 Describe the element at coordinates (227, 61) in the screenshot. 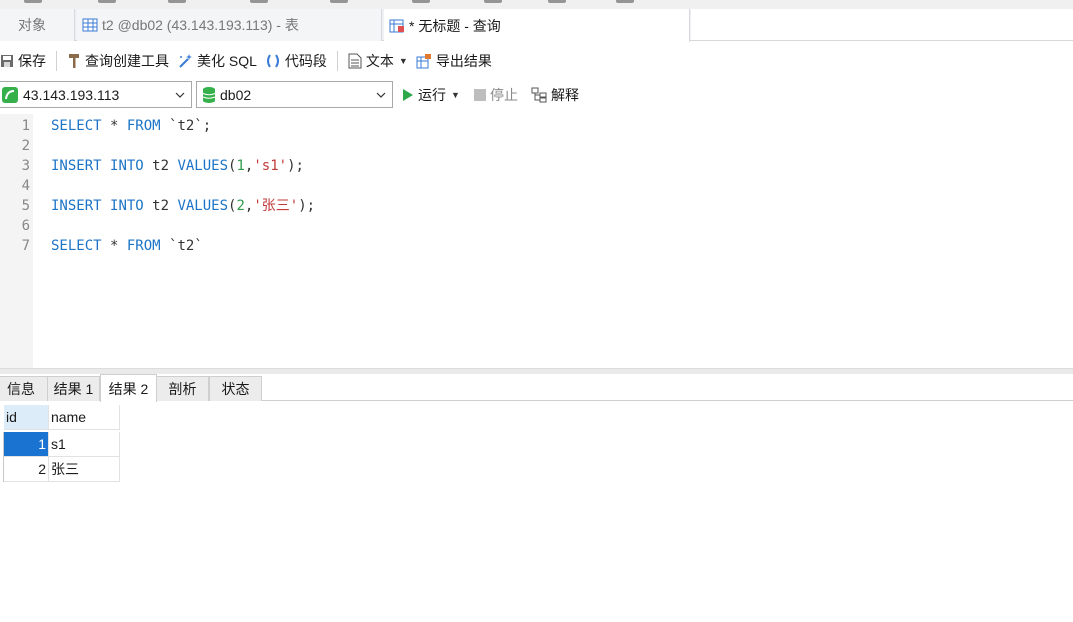

I see `beautify-sql-label: 美化 SQL` at that location.